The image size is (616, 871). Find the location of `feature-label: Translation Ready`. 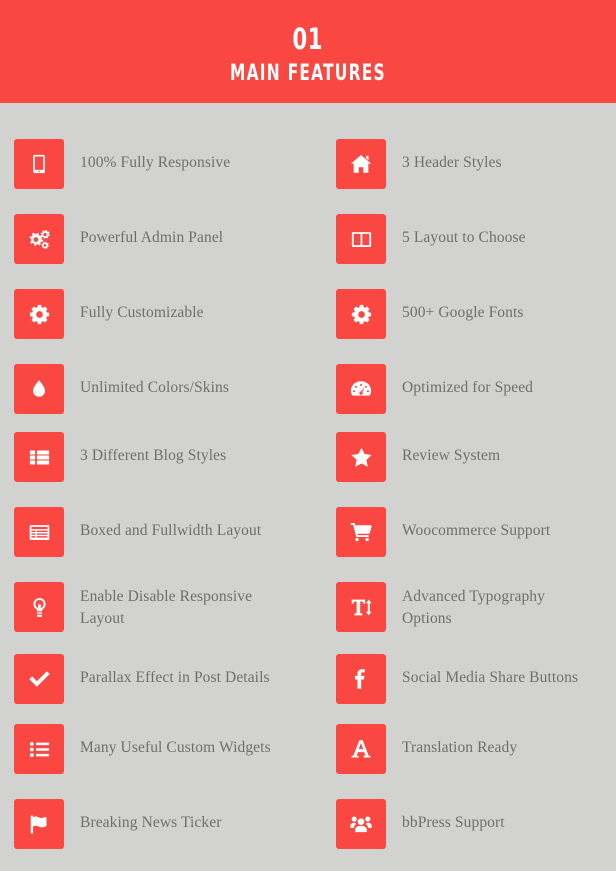

feature-label: Translation Ready is located at coordinates (460, 747).